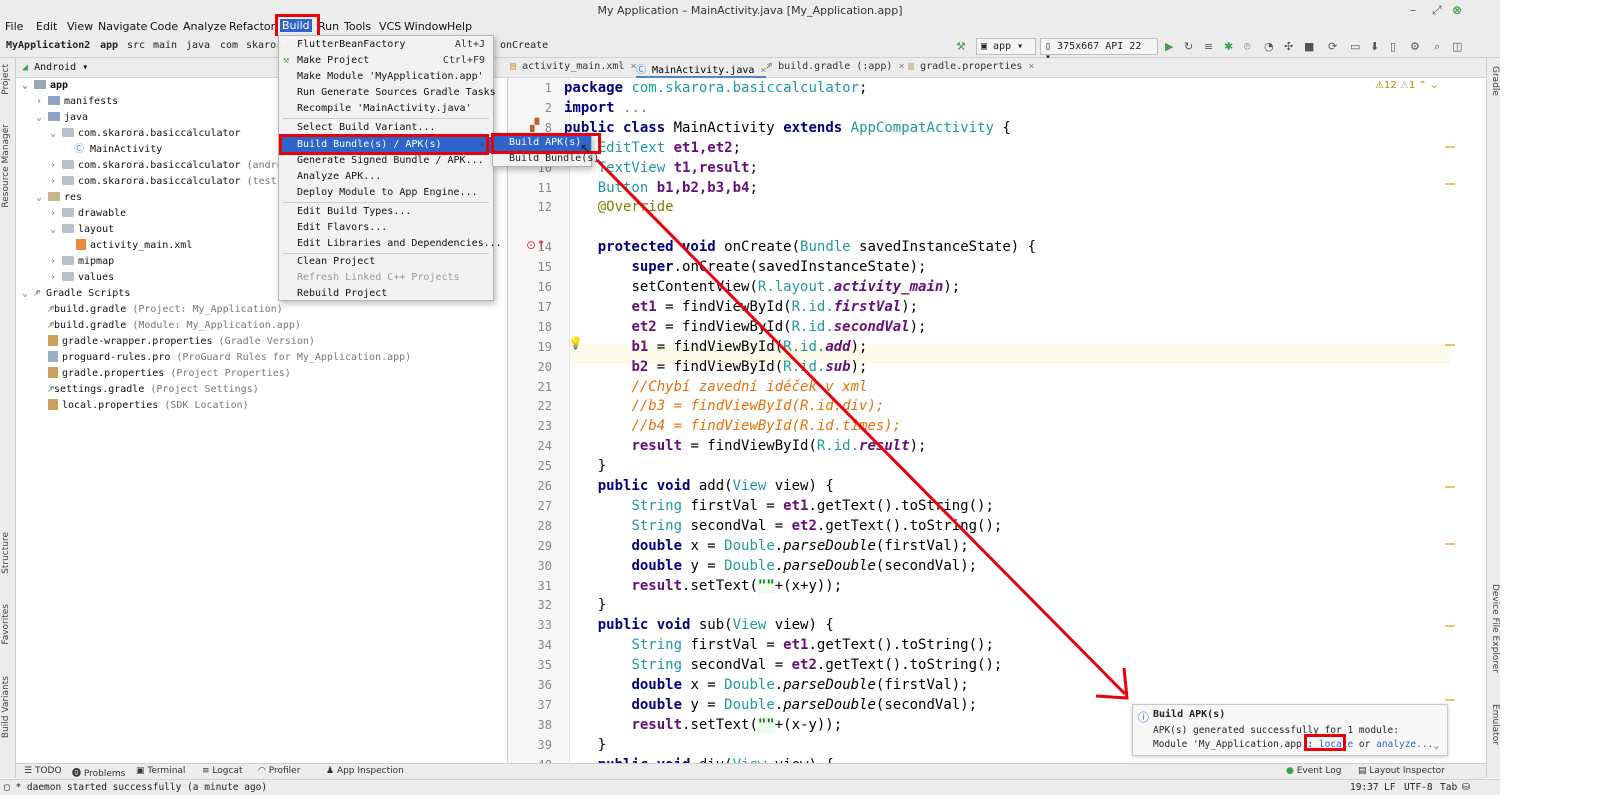 The height and width of the screenshot is (812, 1600). I want to click on caret-position: 19:37, so click(1364, 787).